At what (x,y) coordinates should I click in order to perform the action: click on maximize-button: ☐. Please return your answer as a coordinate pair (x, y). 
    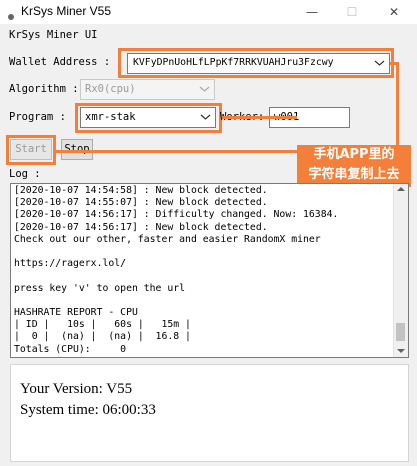
    Looking at the image, I should click on (352, 12).